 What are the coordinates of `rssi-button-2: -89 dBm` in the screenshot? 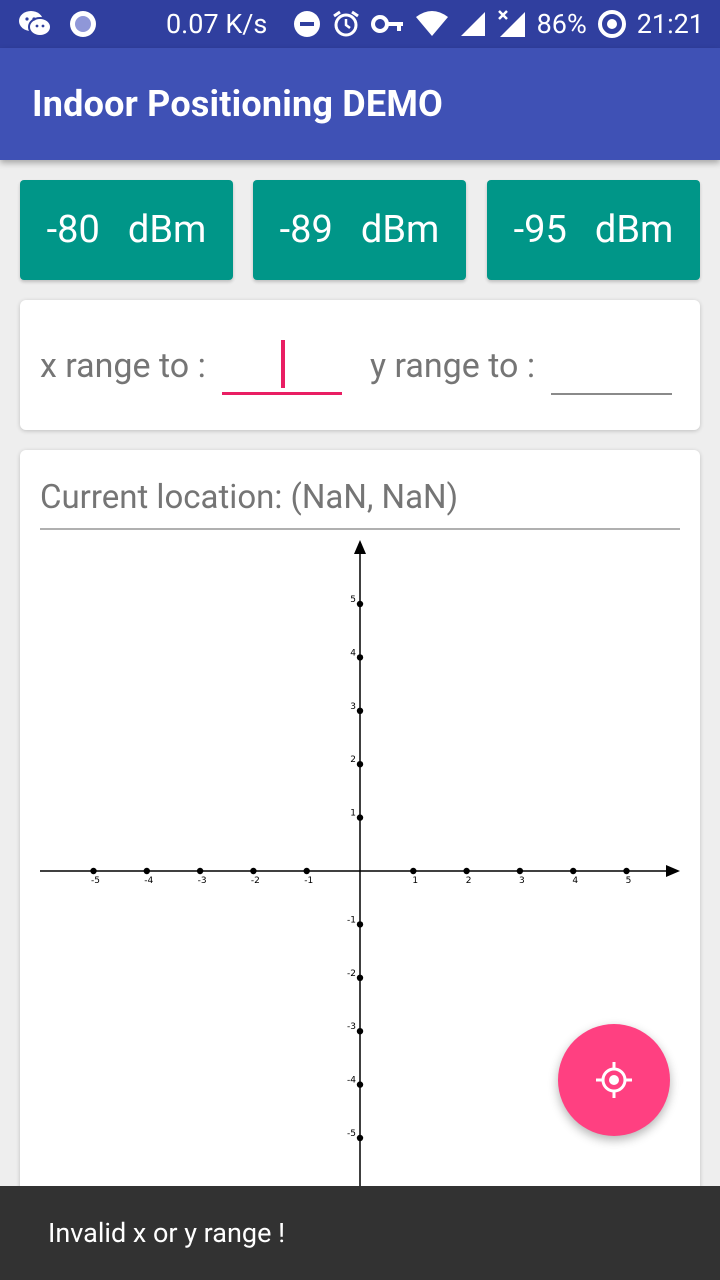 It's located at (359, 230).